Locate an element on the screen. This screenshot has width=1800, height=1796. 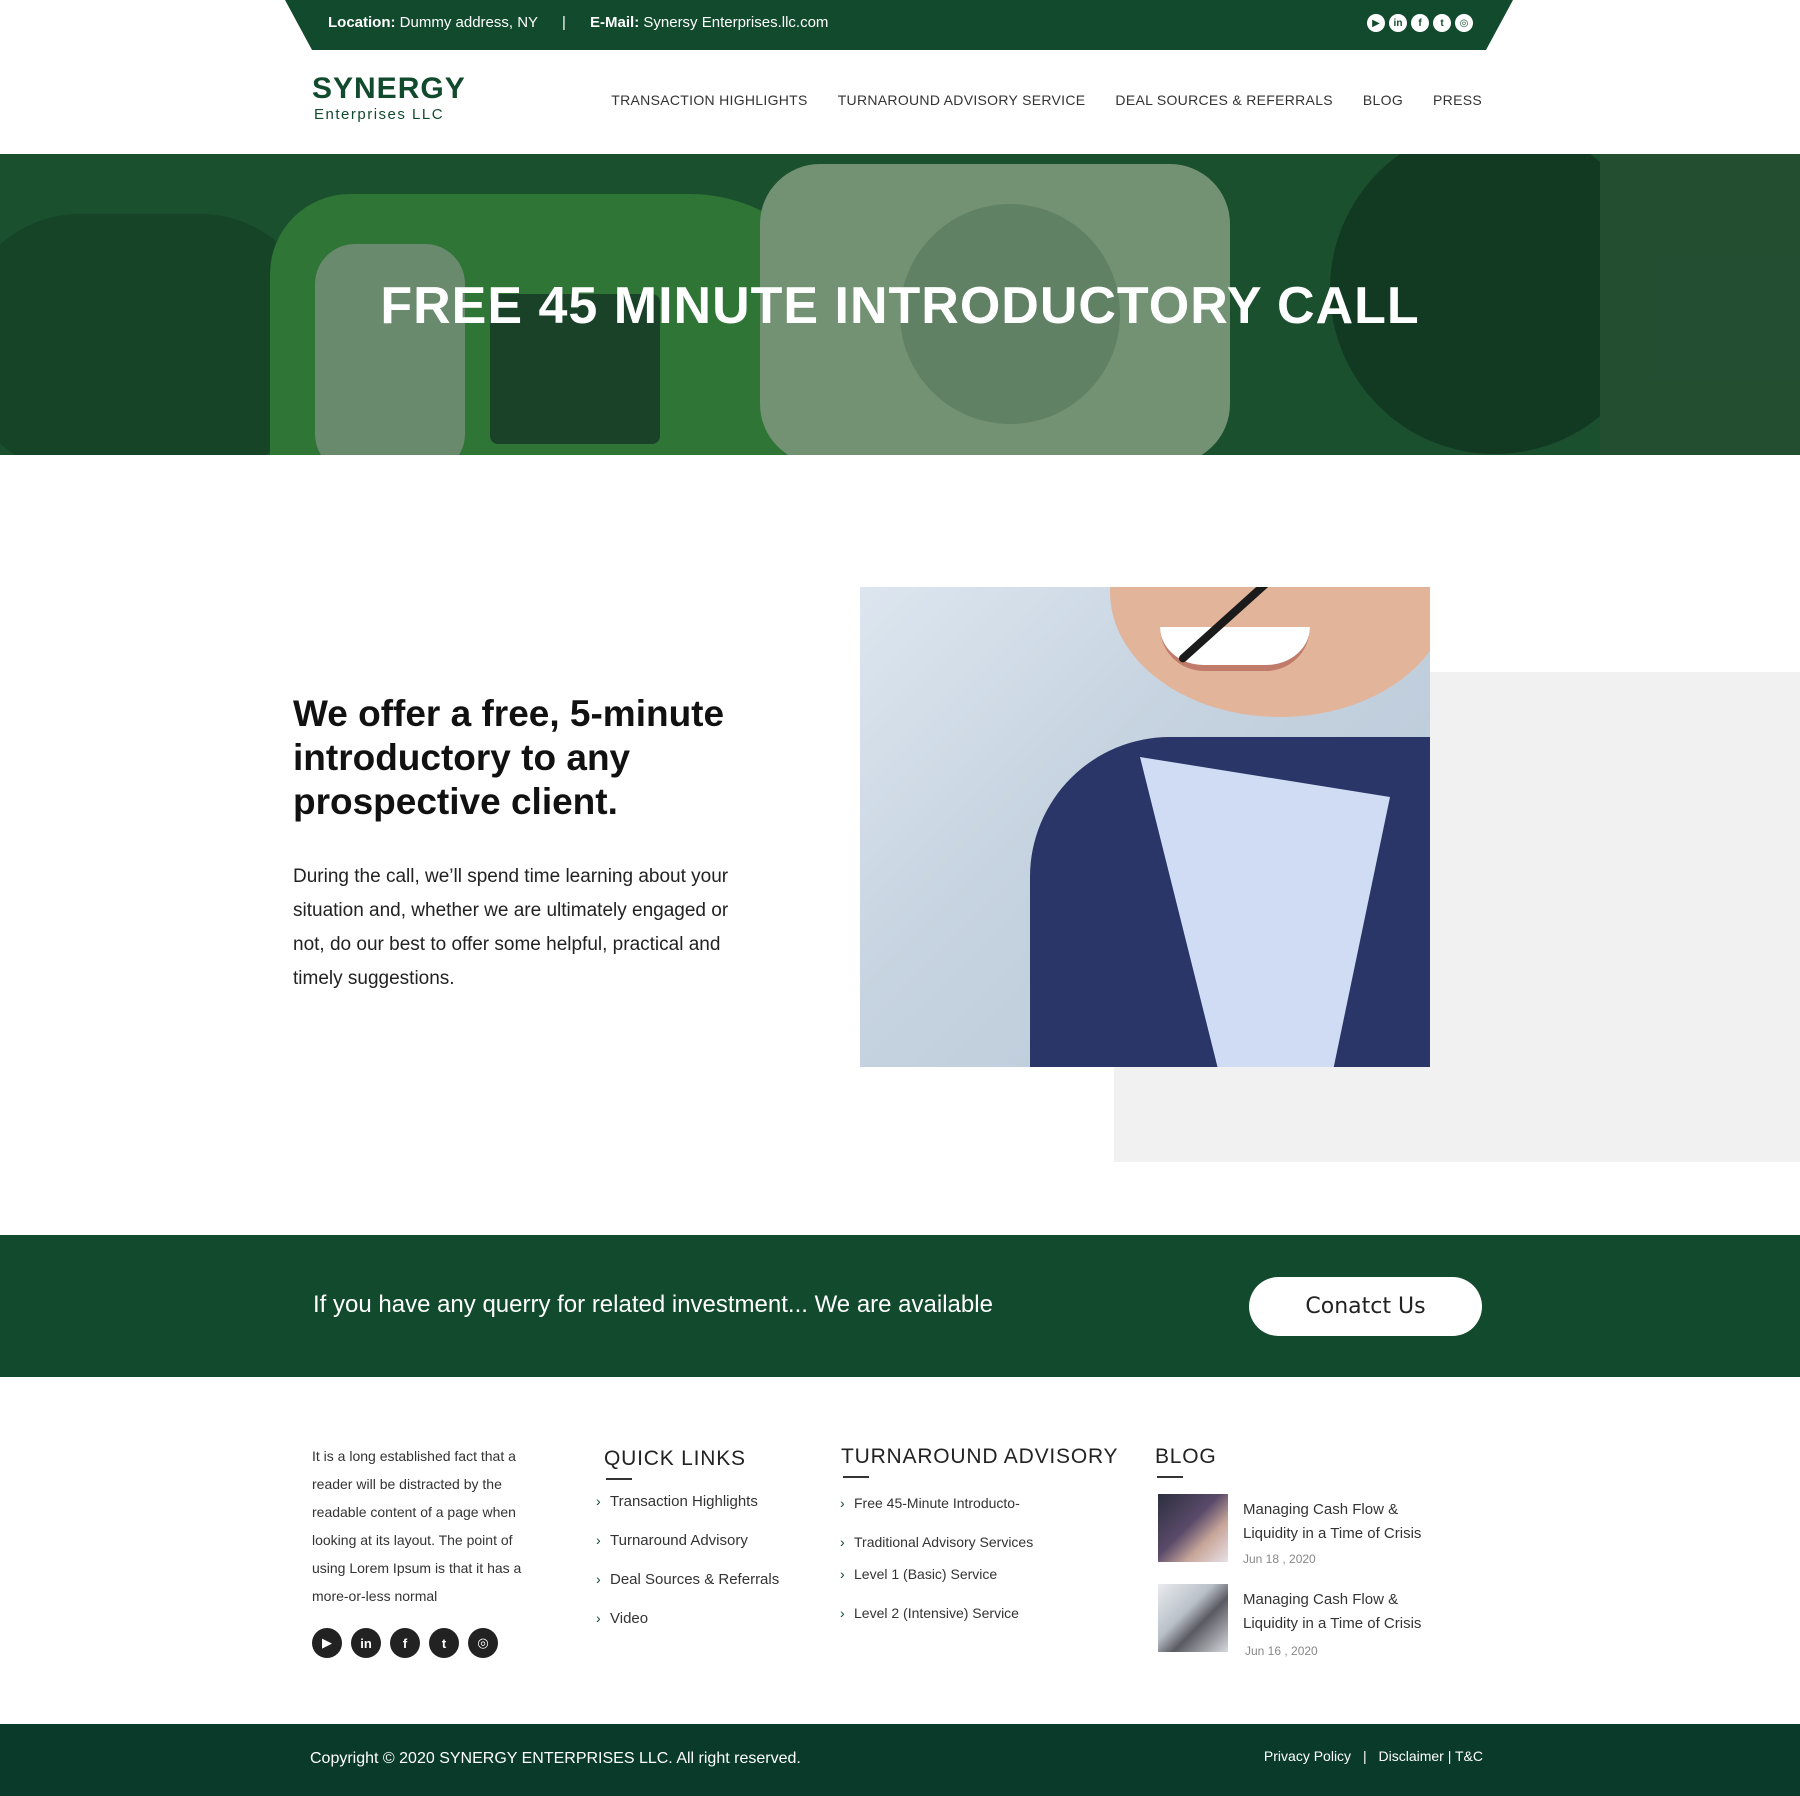
blog-post-date: Jun 16 , 2020 is located at coordinates (1281, 1651).